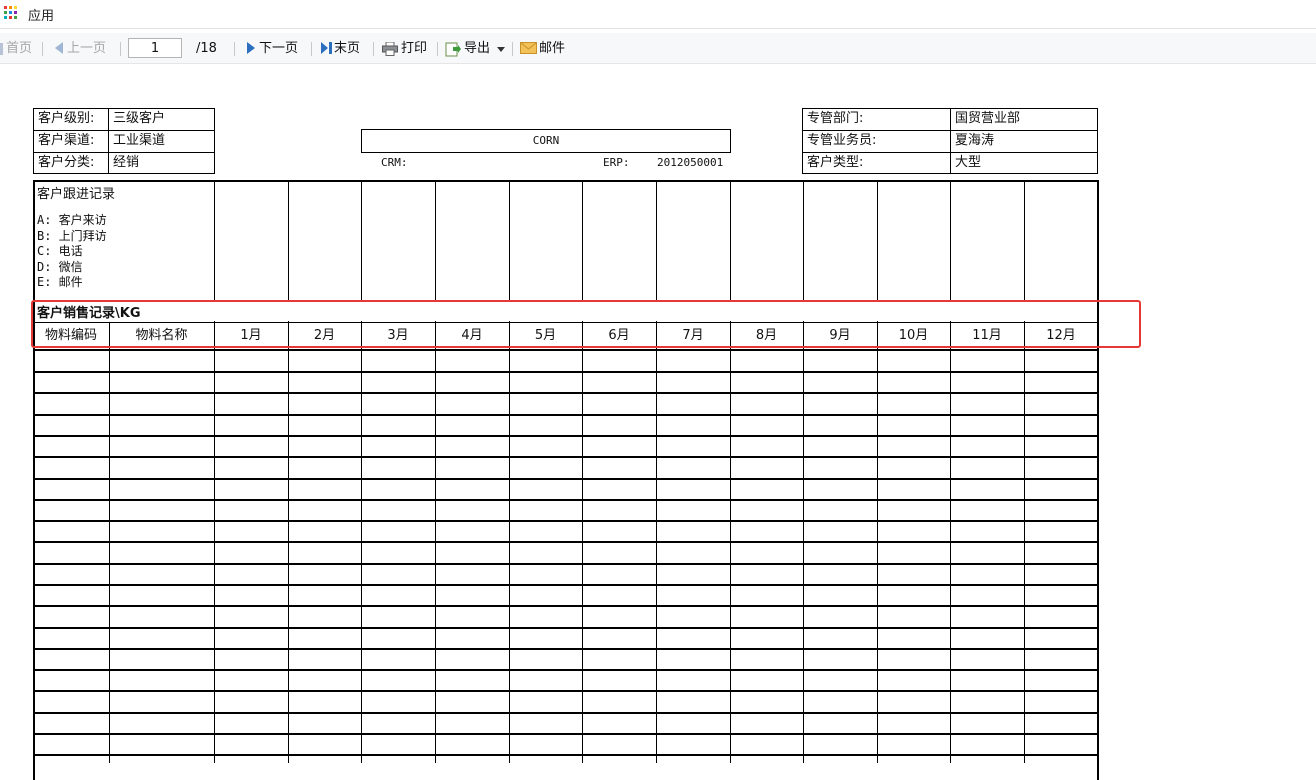 The width and height of the screenshot is (1316, 780). I want to click on followup-item: A: 客户来访, so click(72, 220).